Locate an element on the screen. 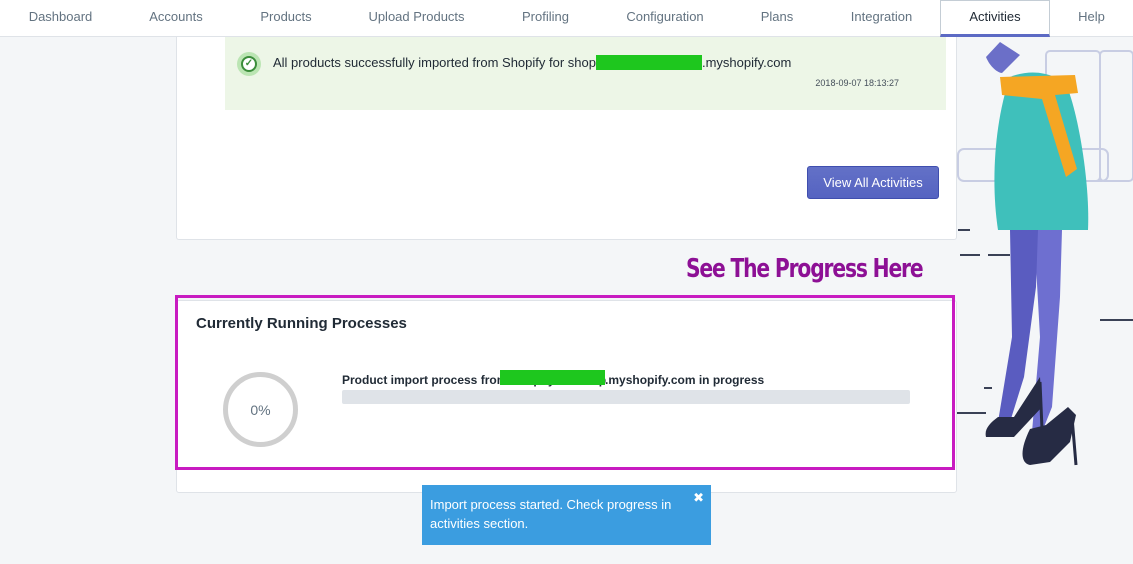 Image resolution: width=1133 pixels, height=564 pixels. progress-ring: 0% is located at coordinates (260, 409).